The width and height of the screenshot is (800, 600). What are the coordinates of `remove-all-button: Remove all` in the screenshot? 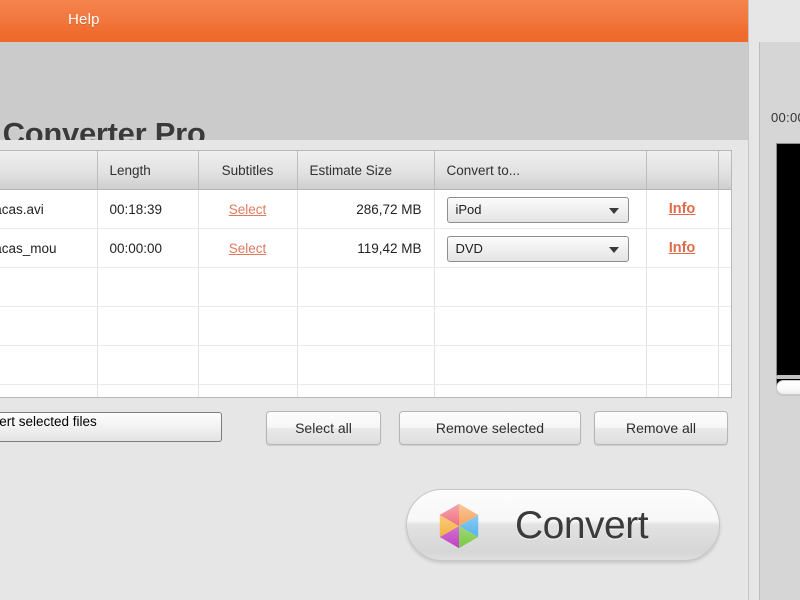 It's located at (661, 428).